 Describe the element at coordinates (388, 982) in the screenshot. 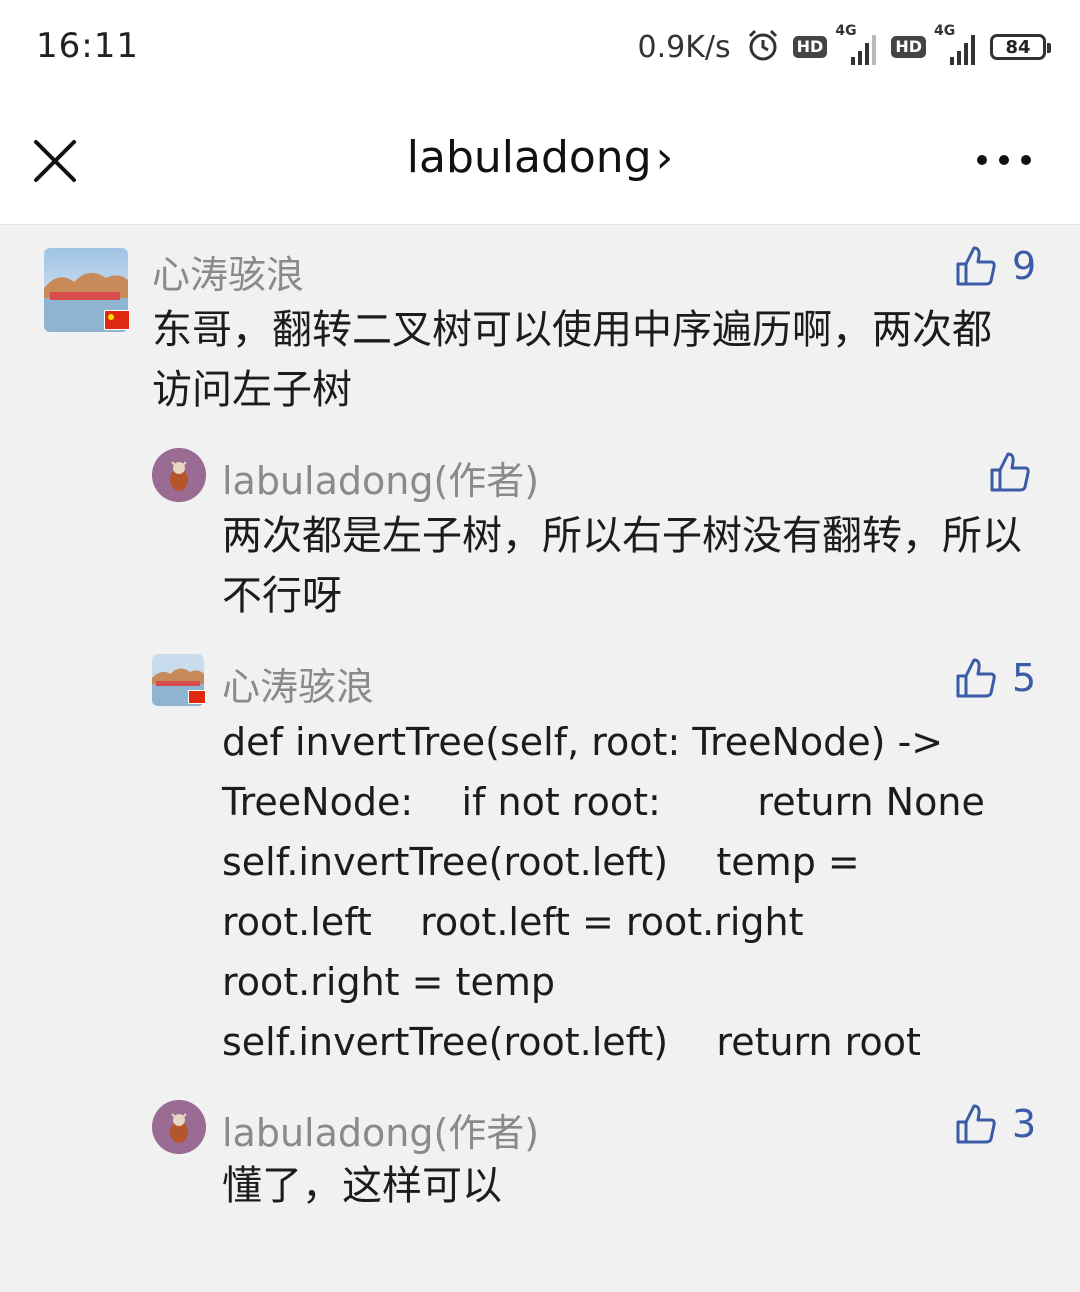

I see `code-line: root.right = temp` at that location.